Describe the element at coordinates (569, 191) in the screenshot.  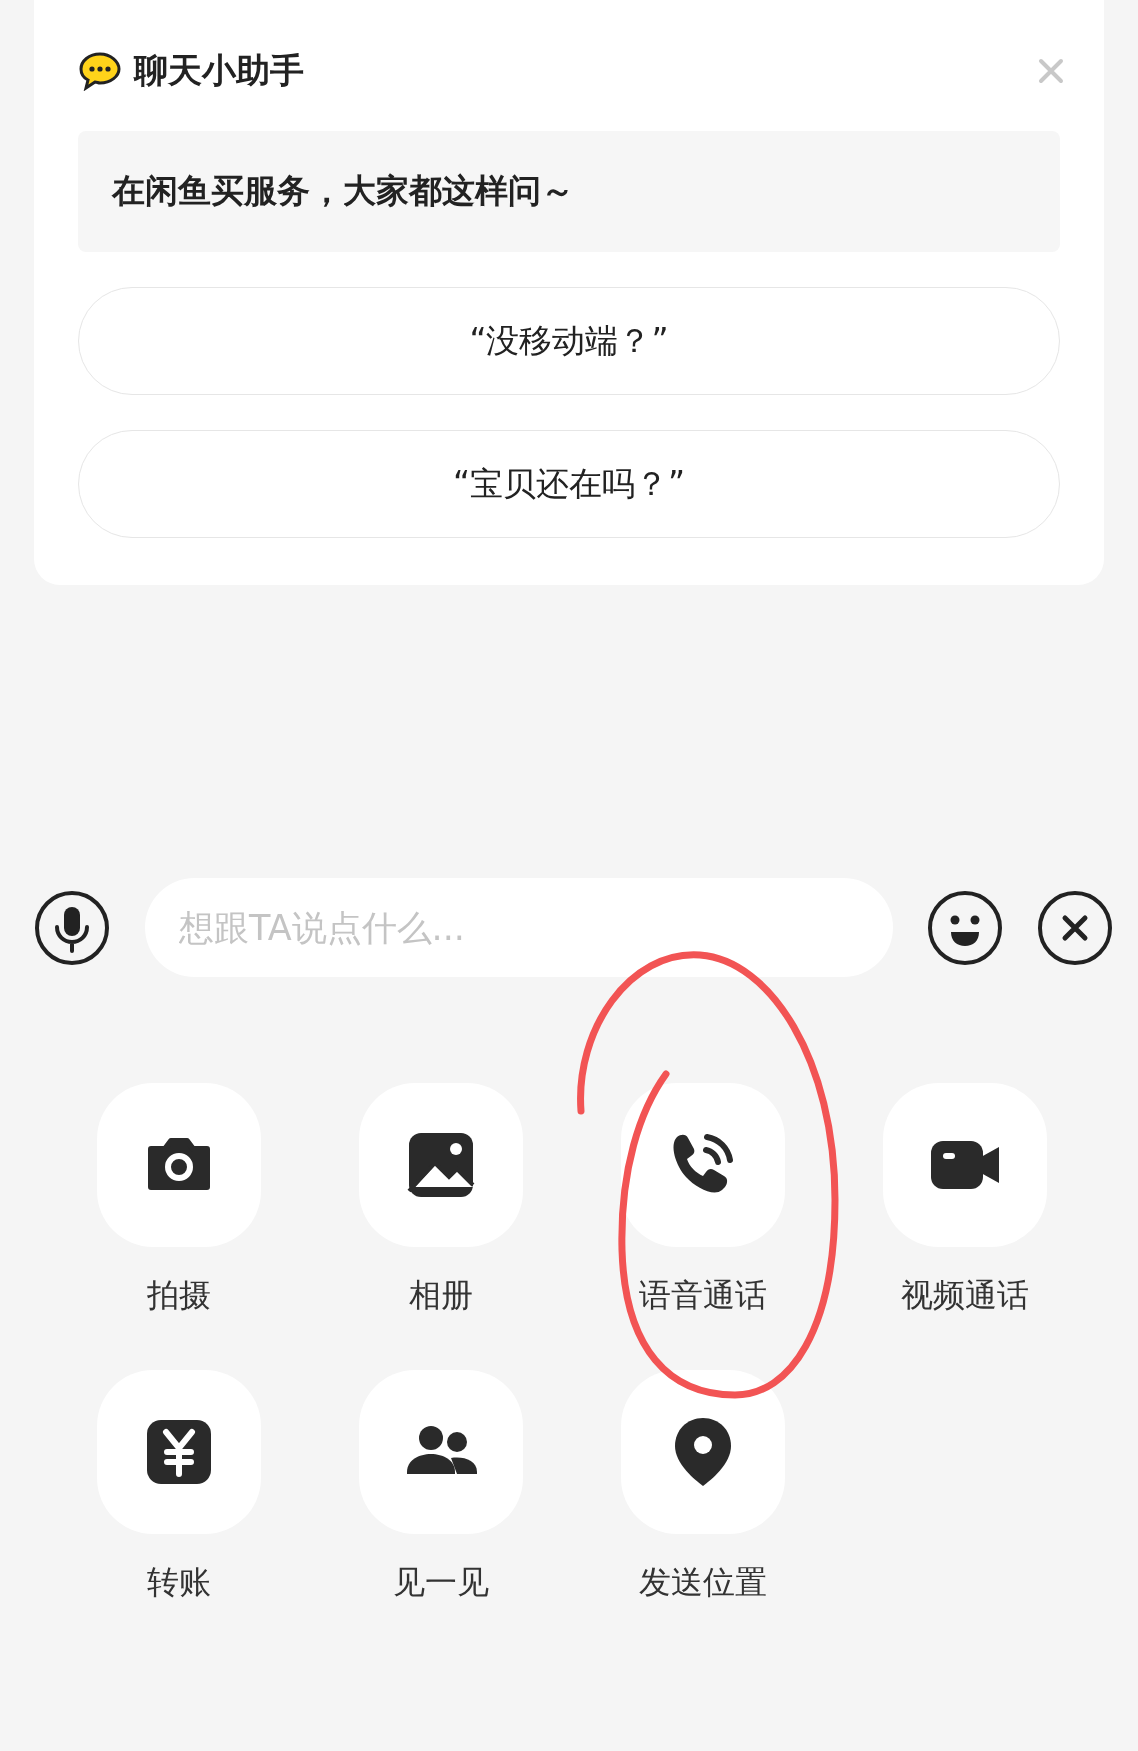
I see `prompt-text: 在闲鱼买服务，大家都这样问～` at that location.